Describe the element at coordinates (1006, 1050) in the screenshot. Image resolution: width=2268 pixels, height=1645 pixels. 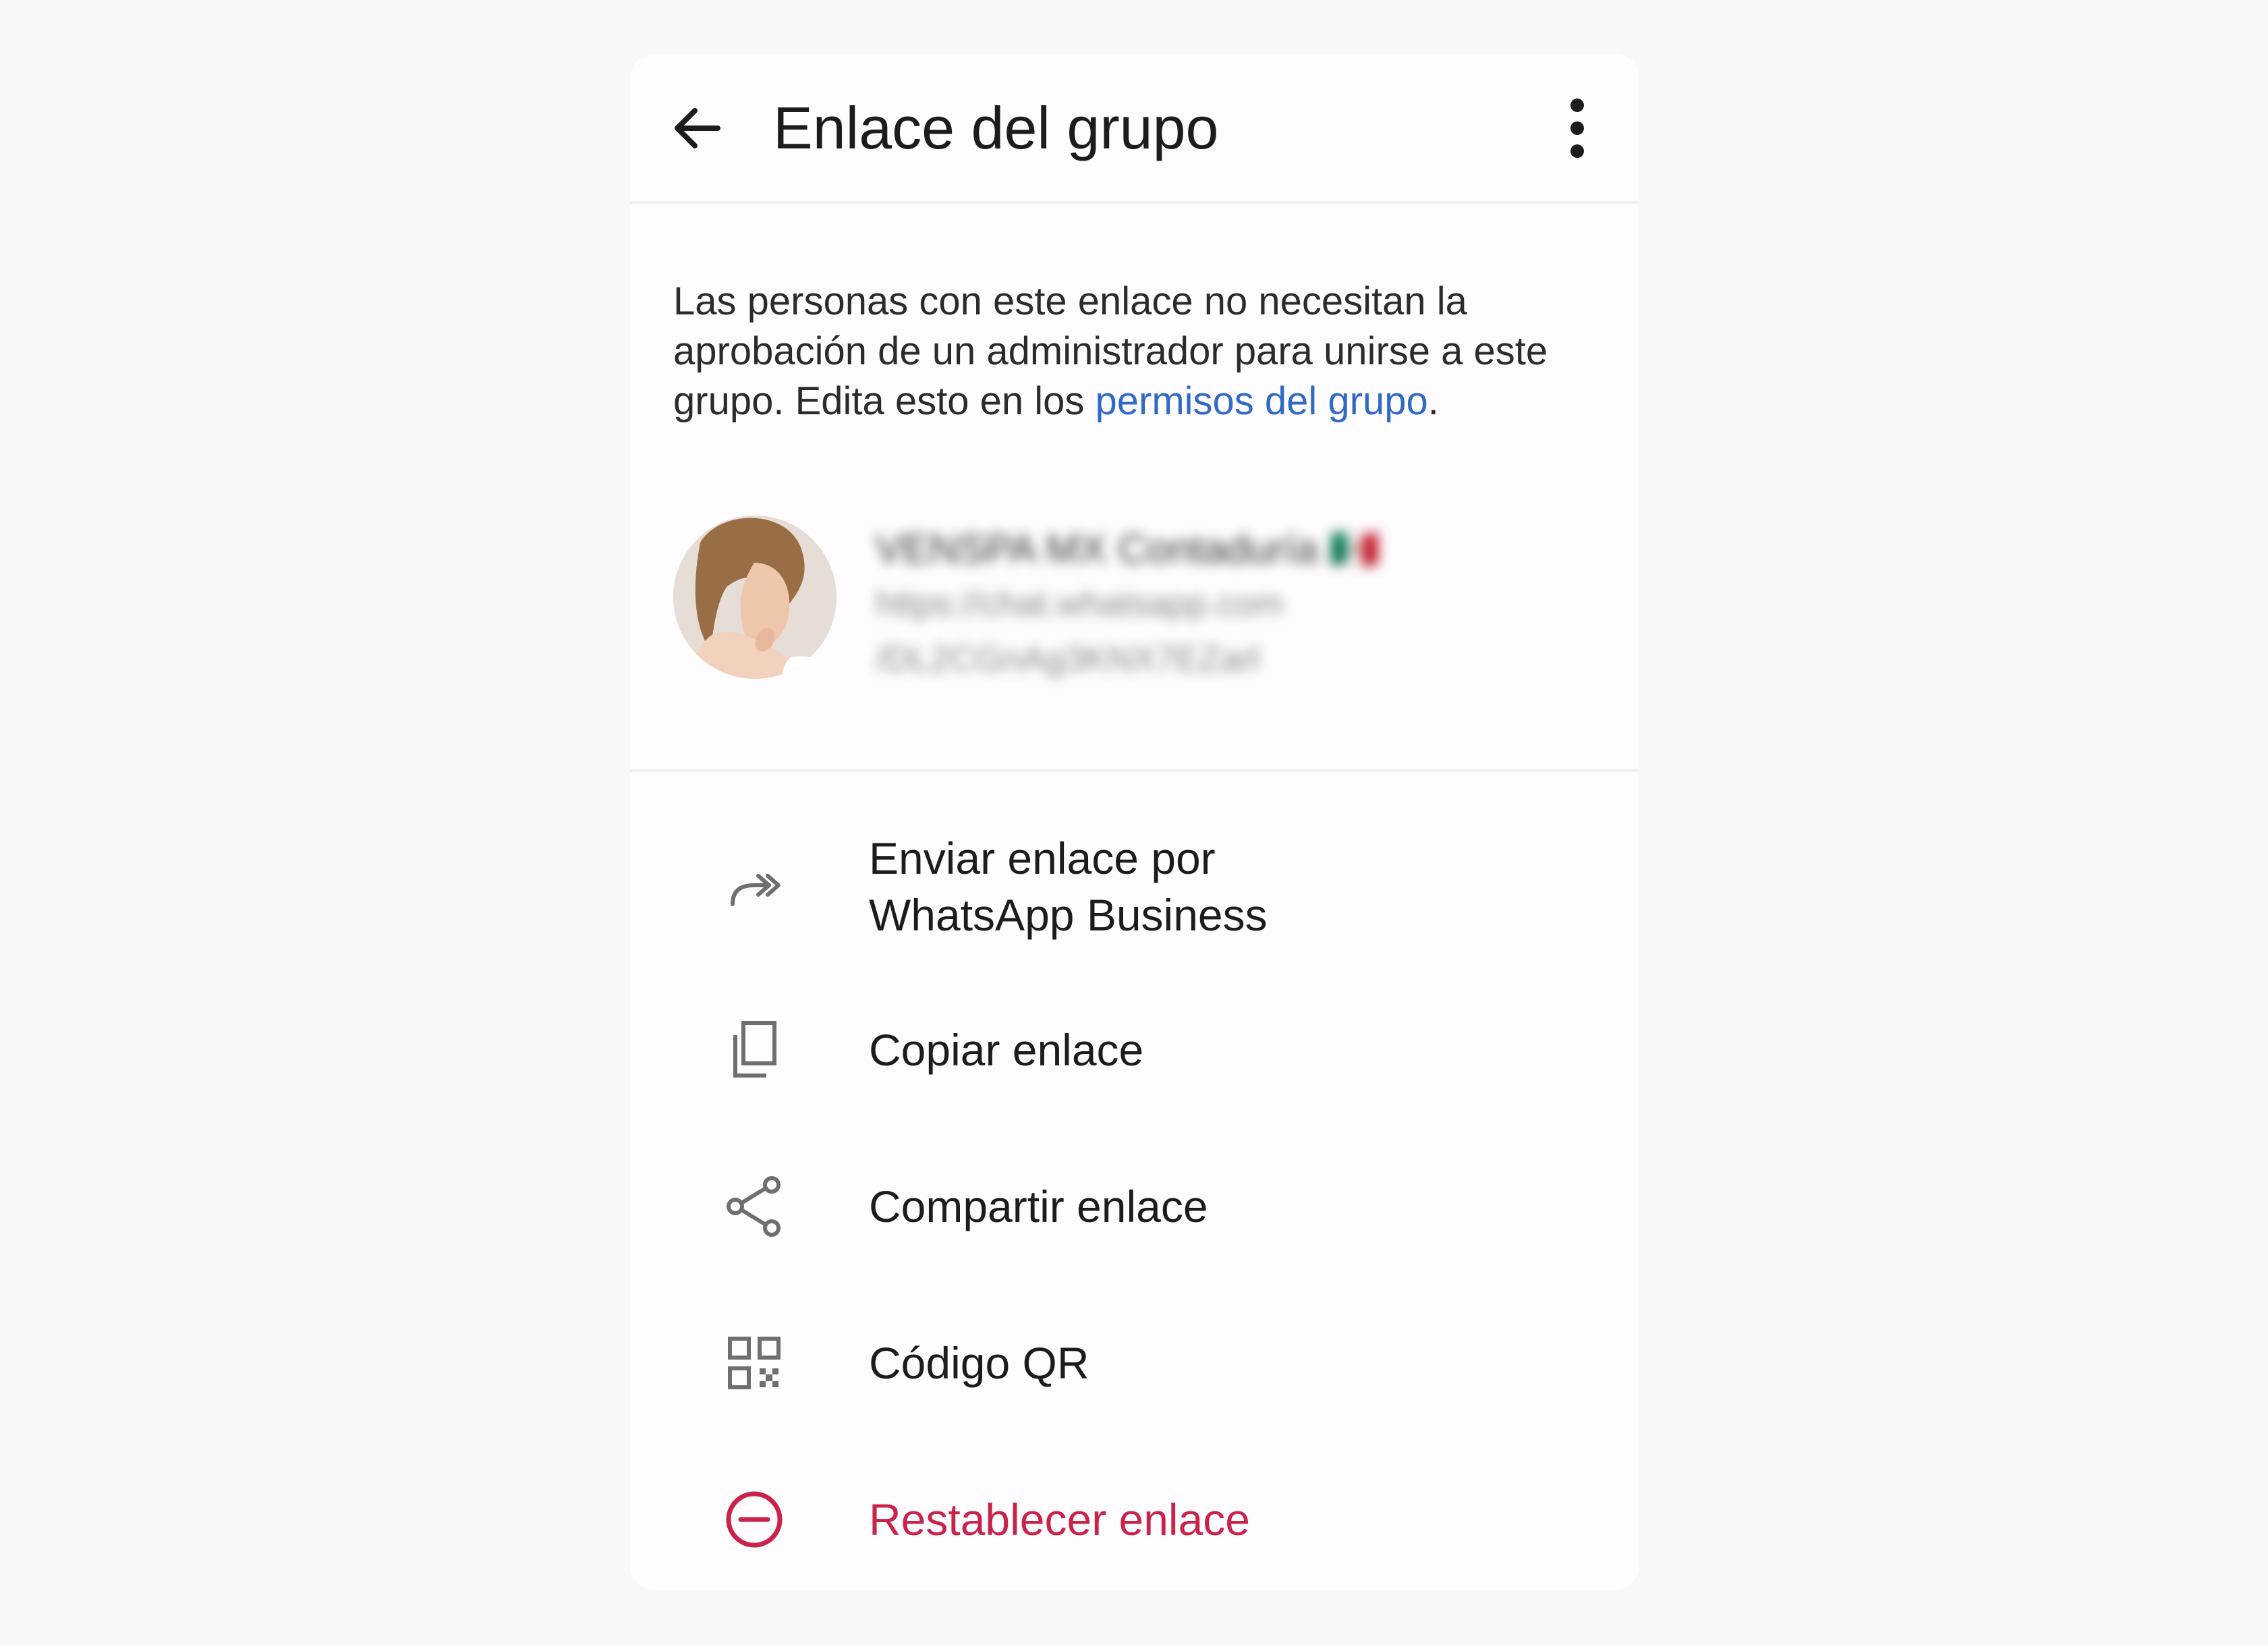
I see `copy-link-label: Copiar enlace` at that location.